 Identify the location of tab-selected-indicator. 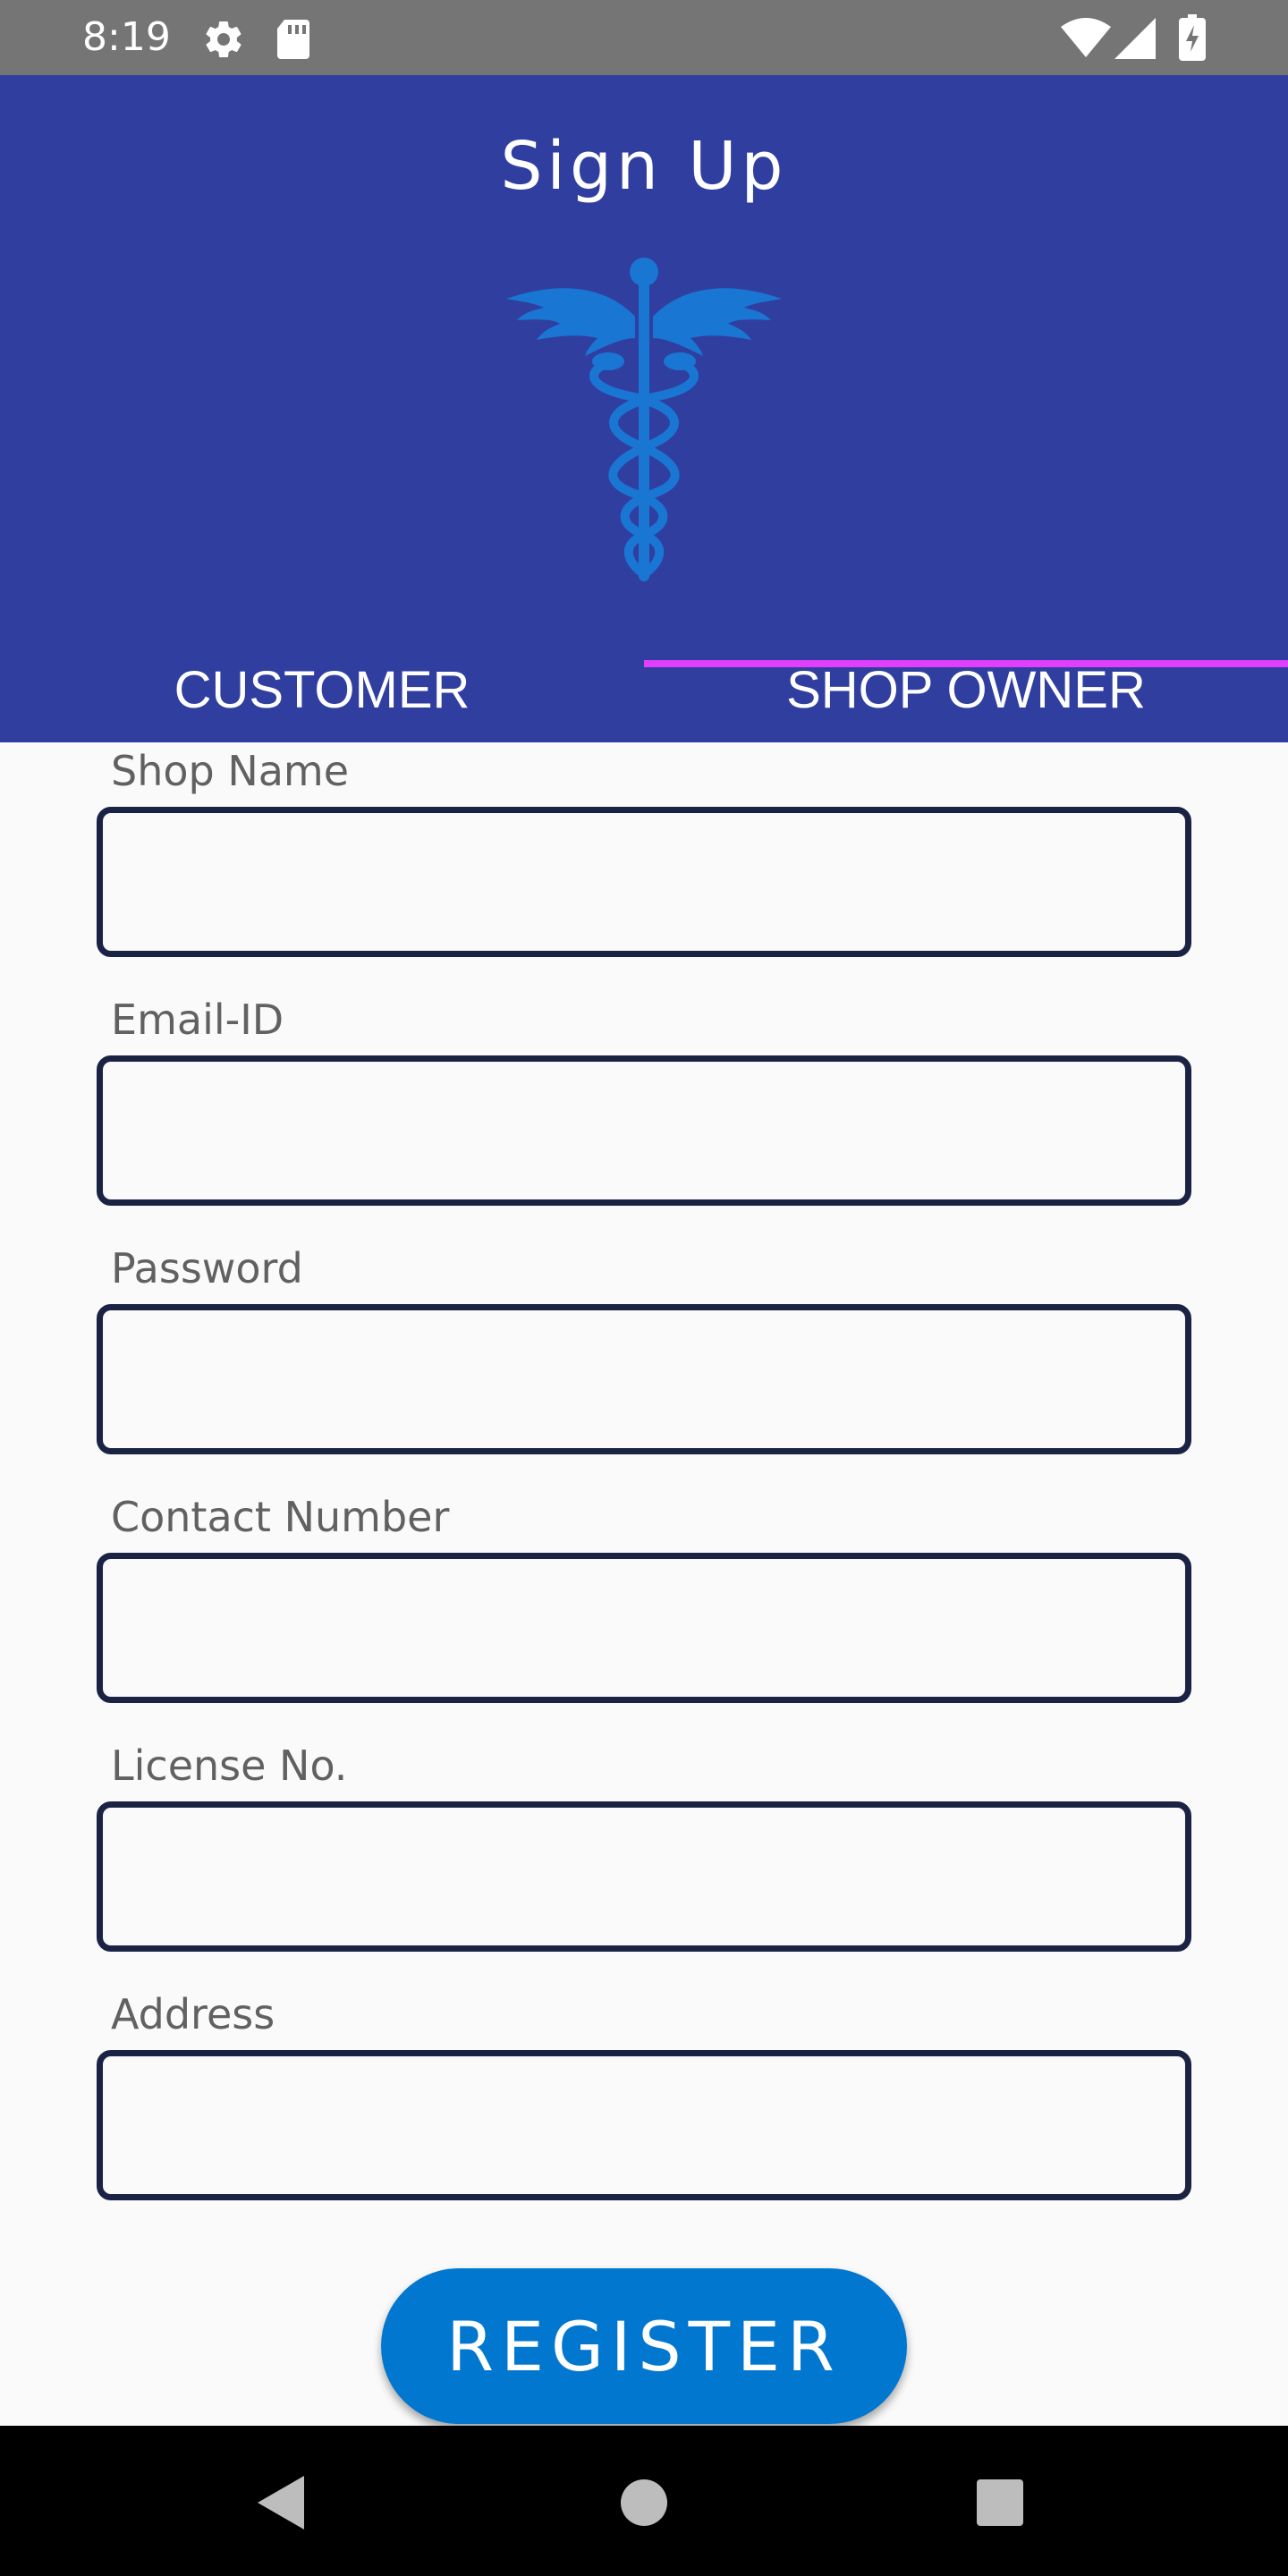
(966, 663).